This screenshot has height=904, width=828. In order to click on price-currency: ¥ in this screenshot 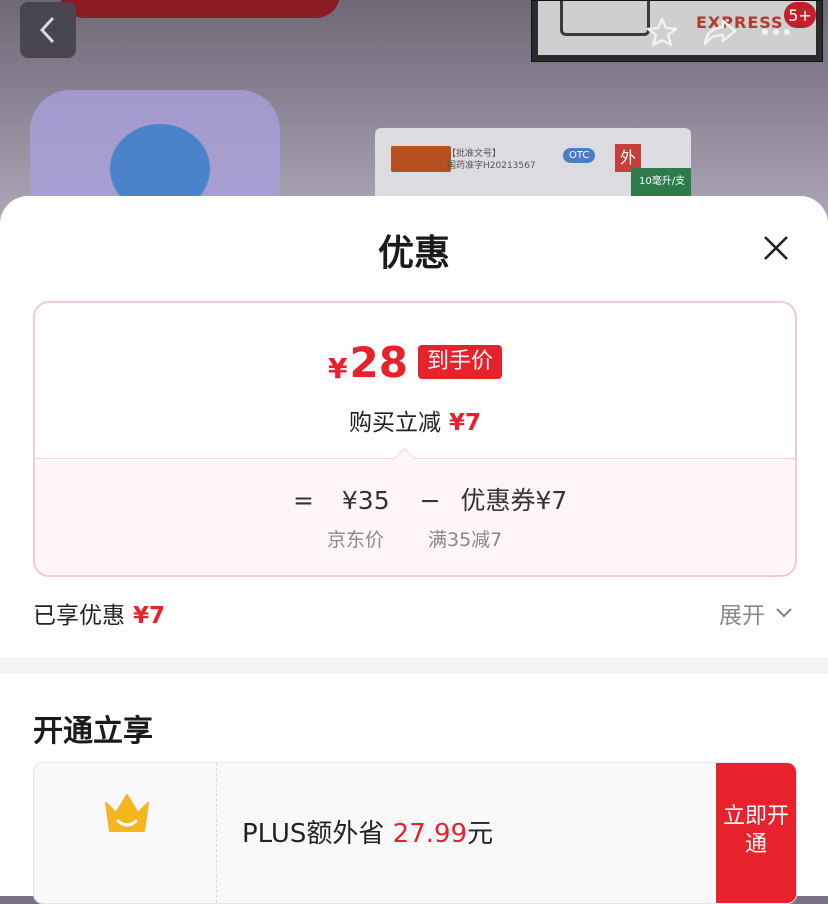, I will do `click(338, 368)`.